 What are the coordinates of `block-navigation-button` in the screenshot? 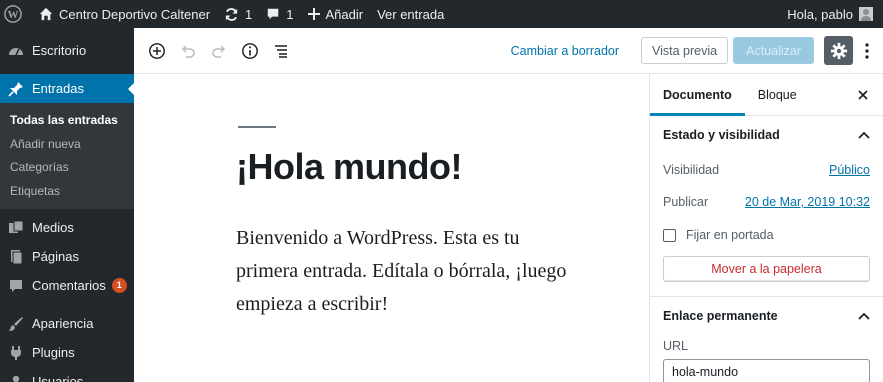 It's located at (281, 51).